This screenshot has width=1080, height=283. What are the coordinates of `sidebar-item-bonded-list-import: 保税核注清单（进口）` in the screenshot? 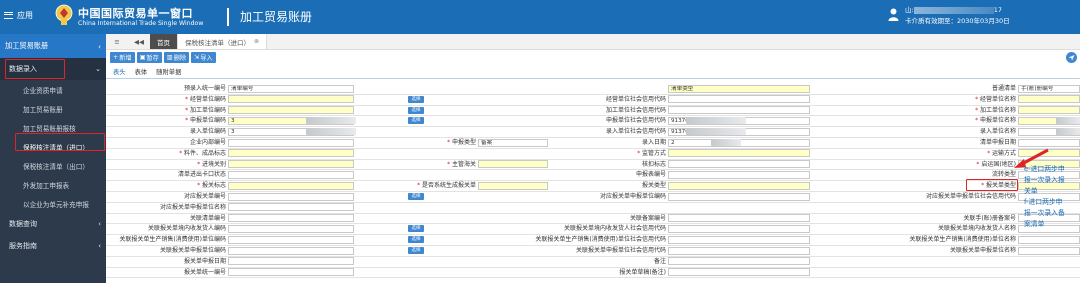 It's located at (53, 146).